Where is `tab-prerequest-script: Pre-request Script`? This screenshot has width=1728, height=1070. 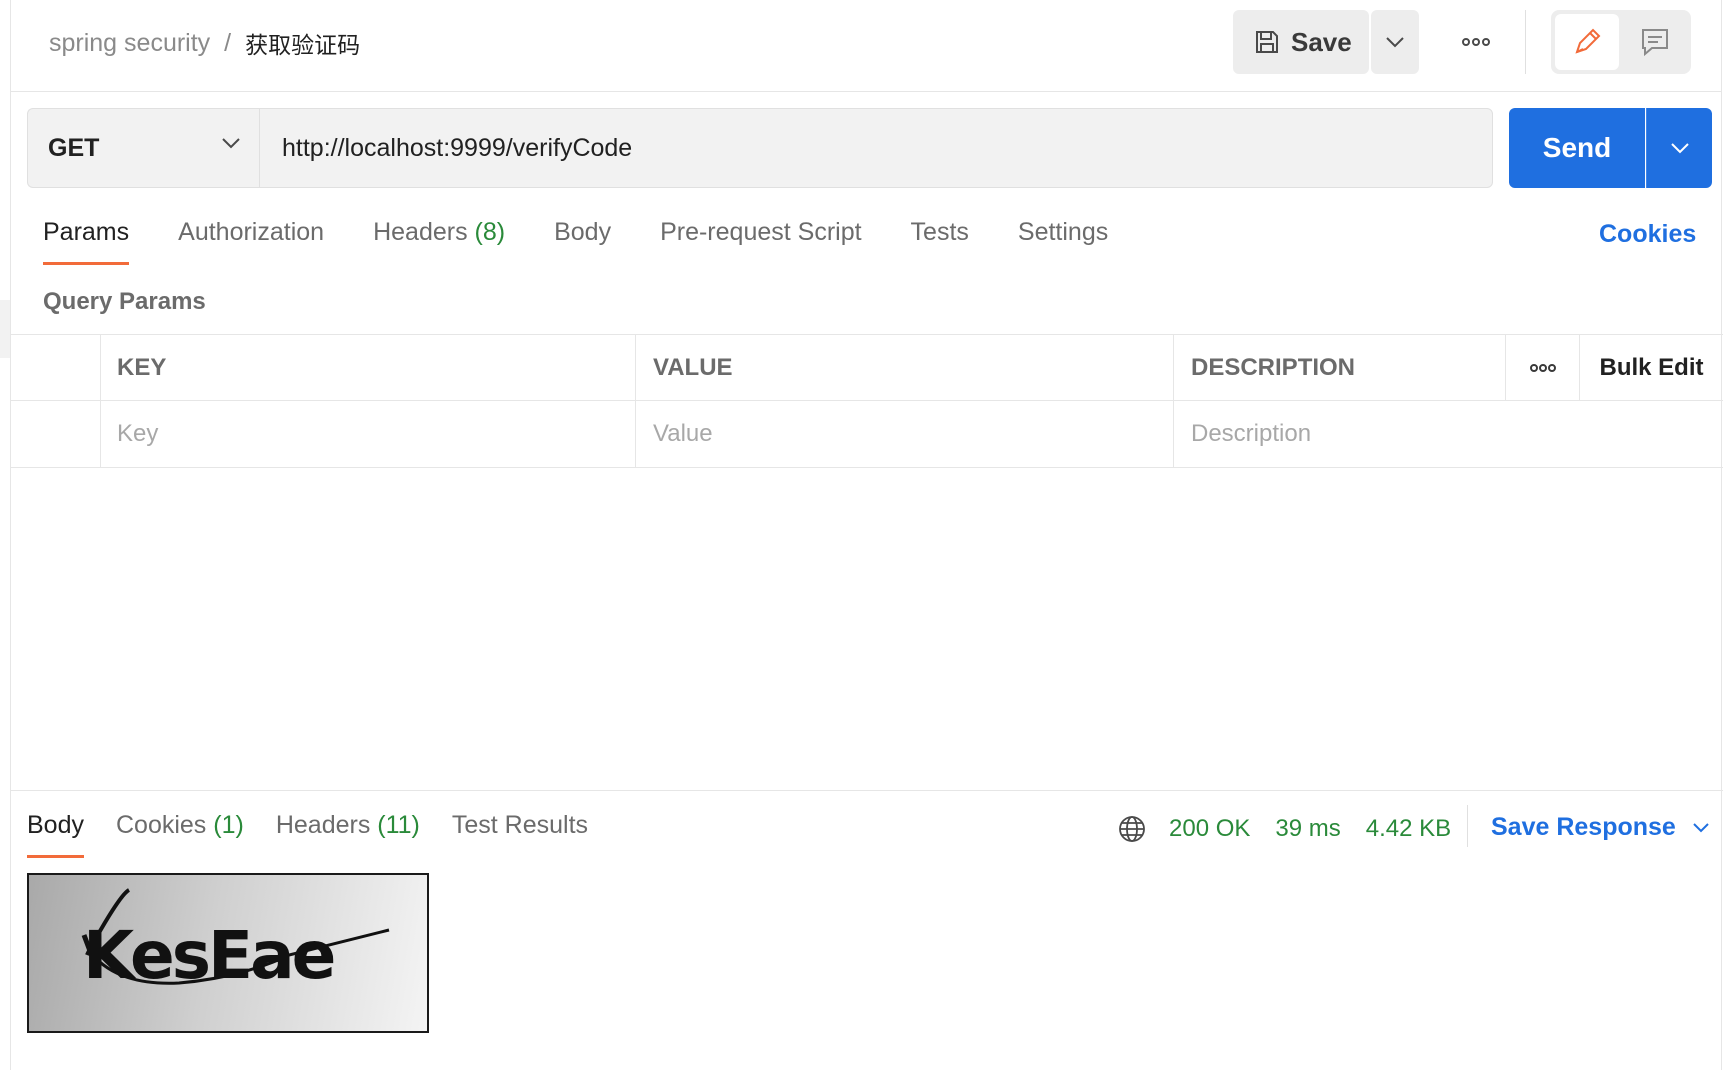 tab-prerequest-script: Pre-request Script is located at coordinates (760, 243).